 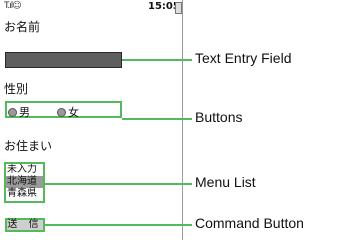 What do you see at coordinates (25, 225) in the screenshot?
I see `submit-button: 送 信` at bounding box center [25, 225].